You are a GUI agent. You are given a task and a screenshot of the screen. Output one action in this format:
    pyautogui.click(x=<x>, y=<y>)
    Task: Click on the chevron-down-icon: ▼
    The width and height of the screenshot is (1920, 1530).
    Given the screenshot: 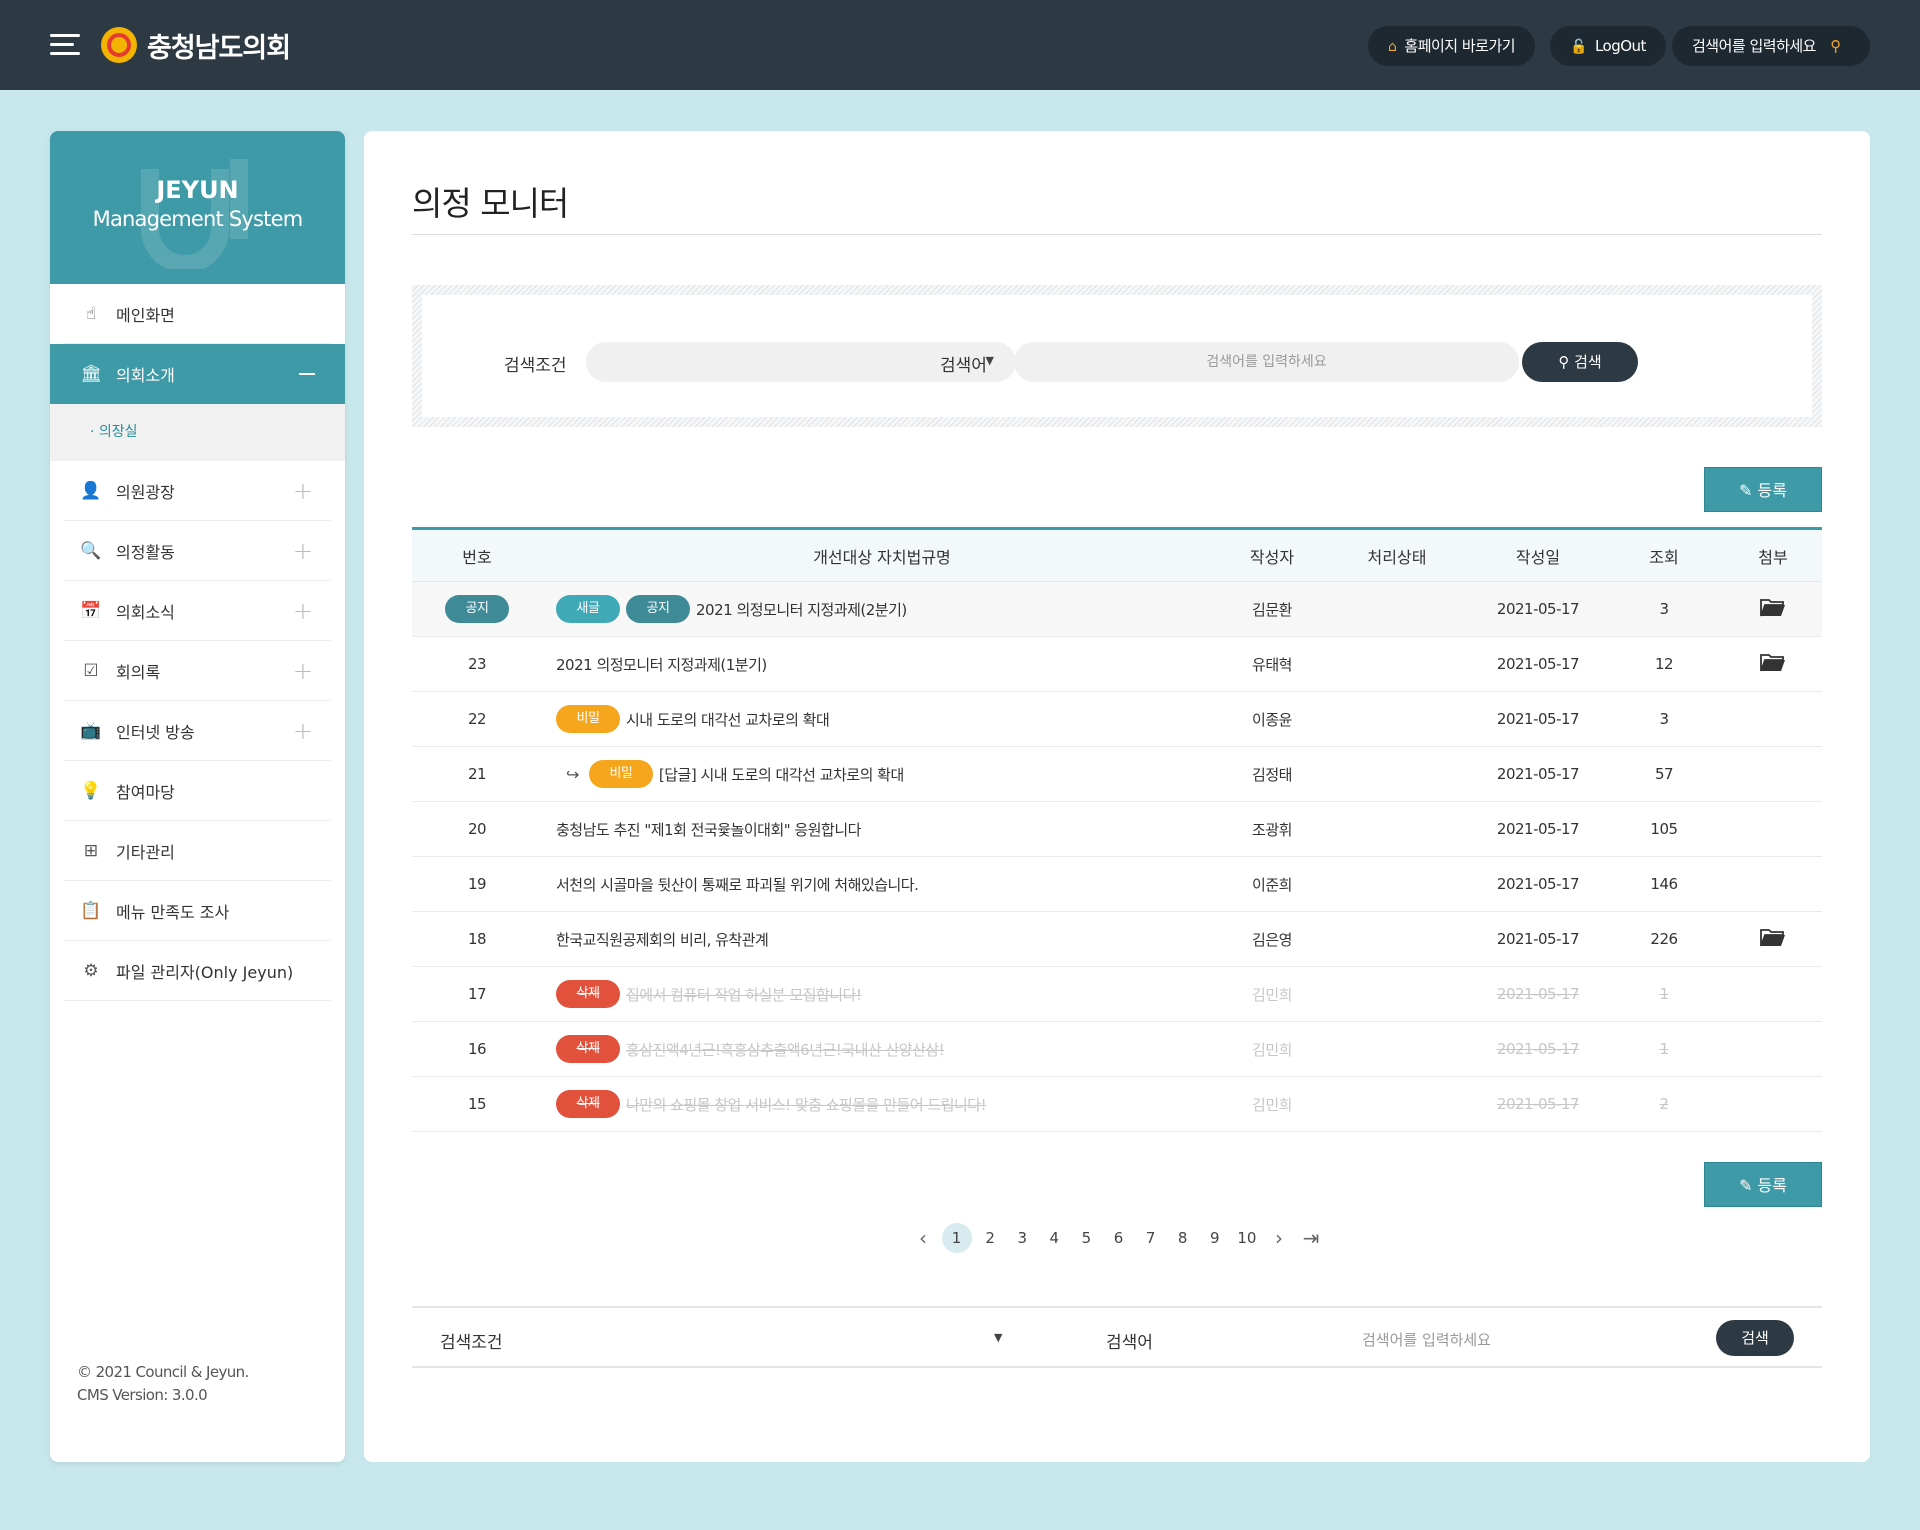 What is the action you would take?
    pyautogui.click(x=998, y=1337)
    